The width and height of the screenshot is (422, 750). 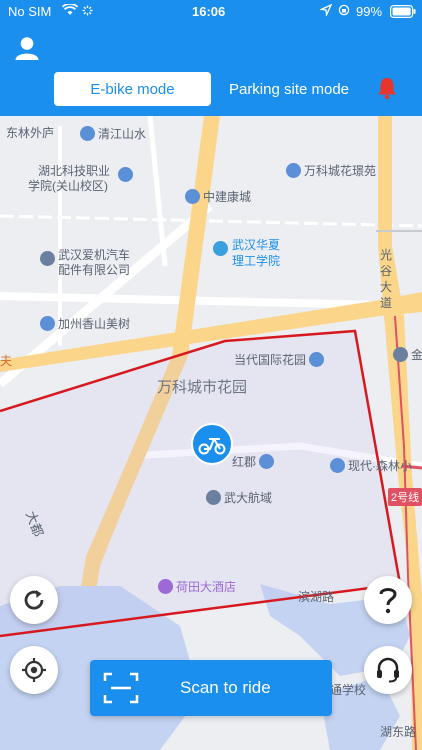 I want to click on map-label-guanggu-4: 道, so click(x=386, y=303).